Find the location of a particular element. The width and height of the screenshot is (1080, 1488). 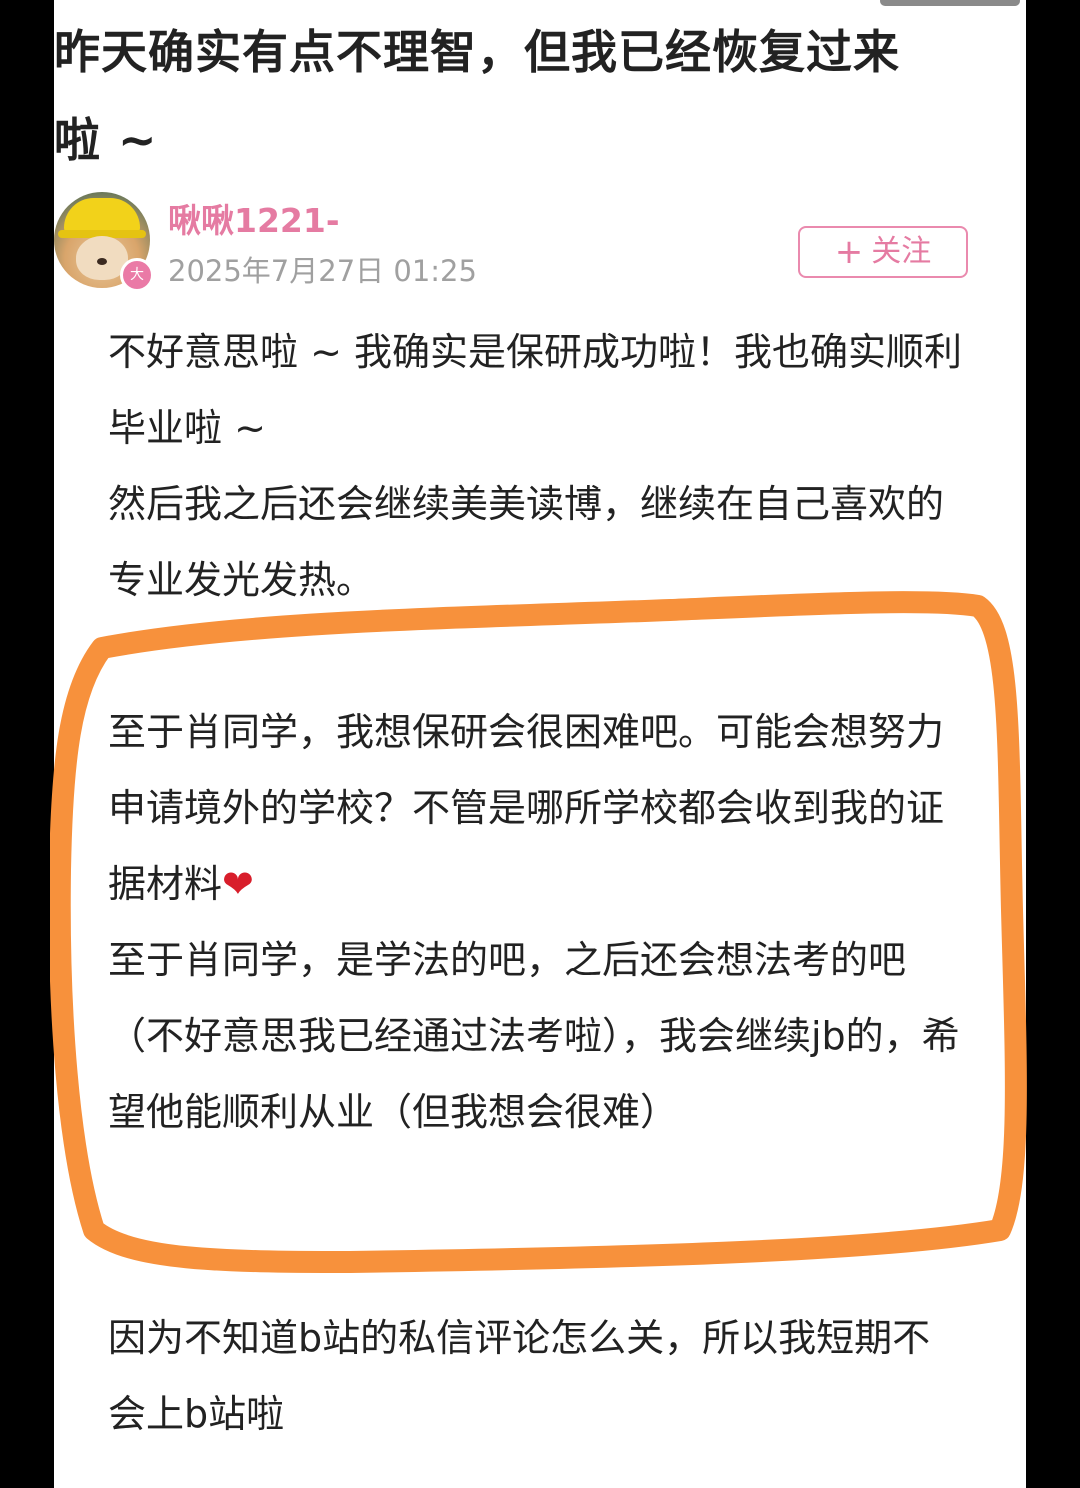

author-row: 大 啾啾1221- 2025年7月27日 01:25 + 关注 is located at coordinates (511, 242).